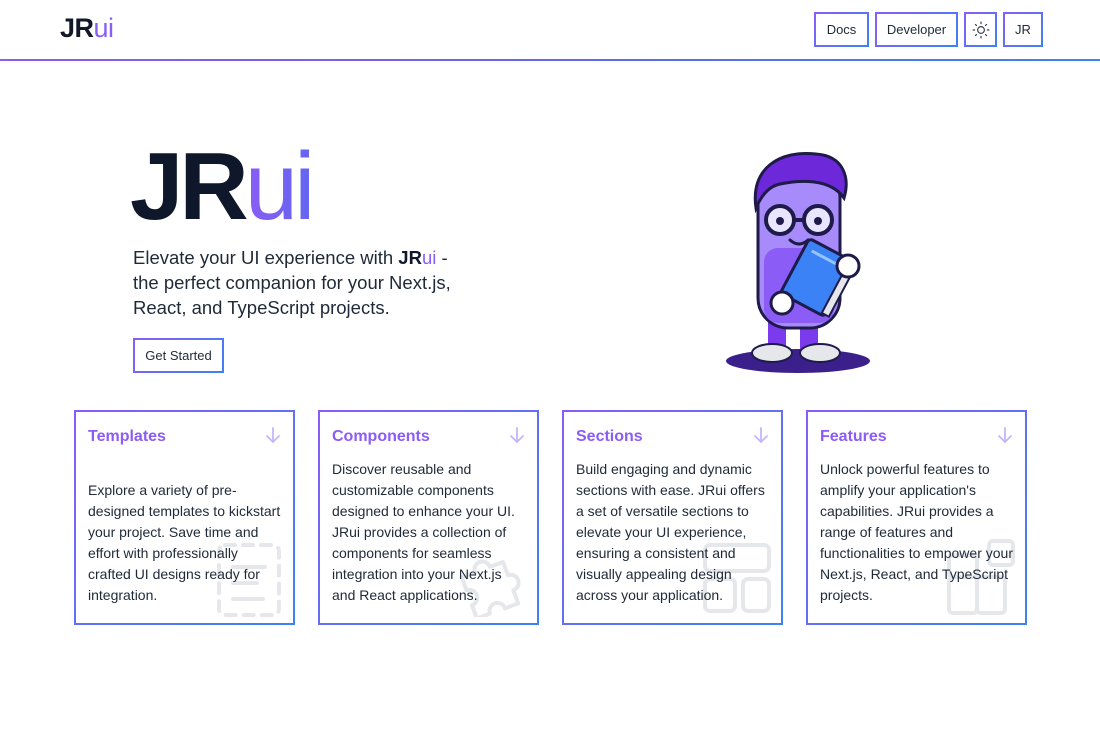  I want to click on hero-title-jr: JR, so click(189, 186).